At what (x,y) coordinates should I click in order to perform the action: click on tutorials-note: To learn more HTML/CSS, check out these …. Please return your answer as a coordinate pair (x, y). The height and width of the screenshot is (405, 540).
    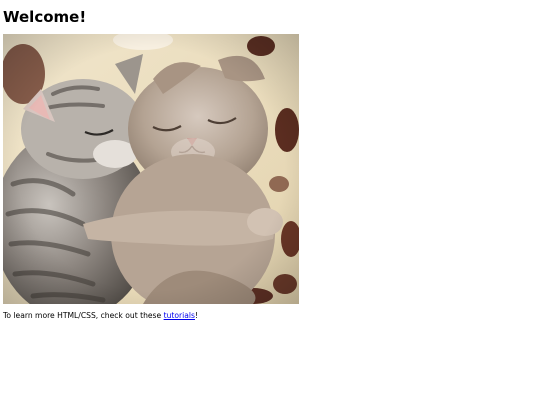
    Looking at the image, I should click on (100, 316).